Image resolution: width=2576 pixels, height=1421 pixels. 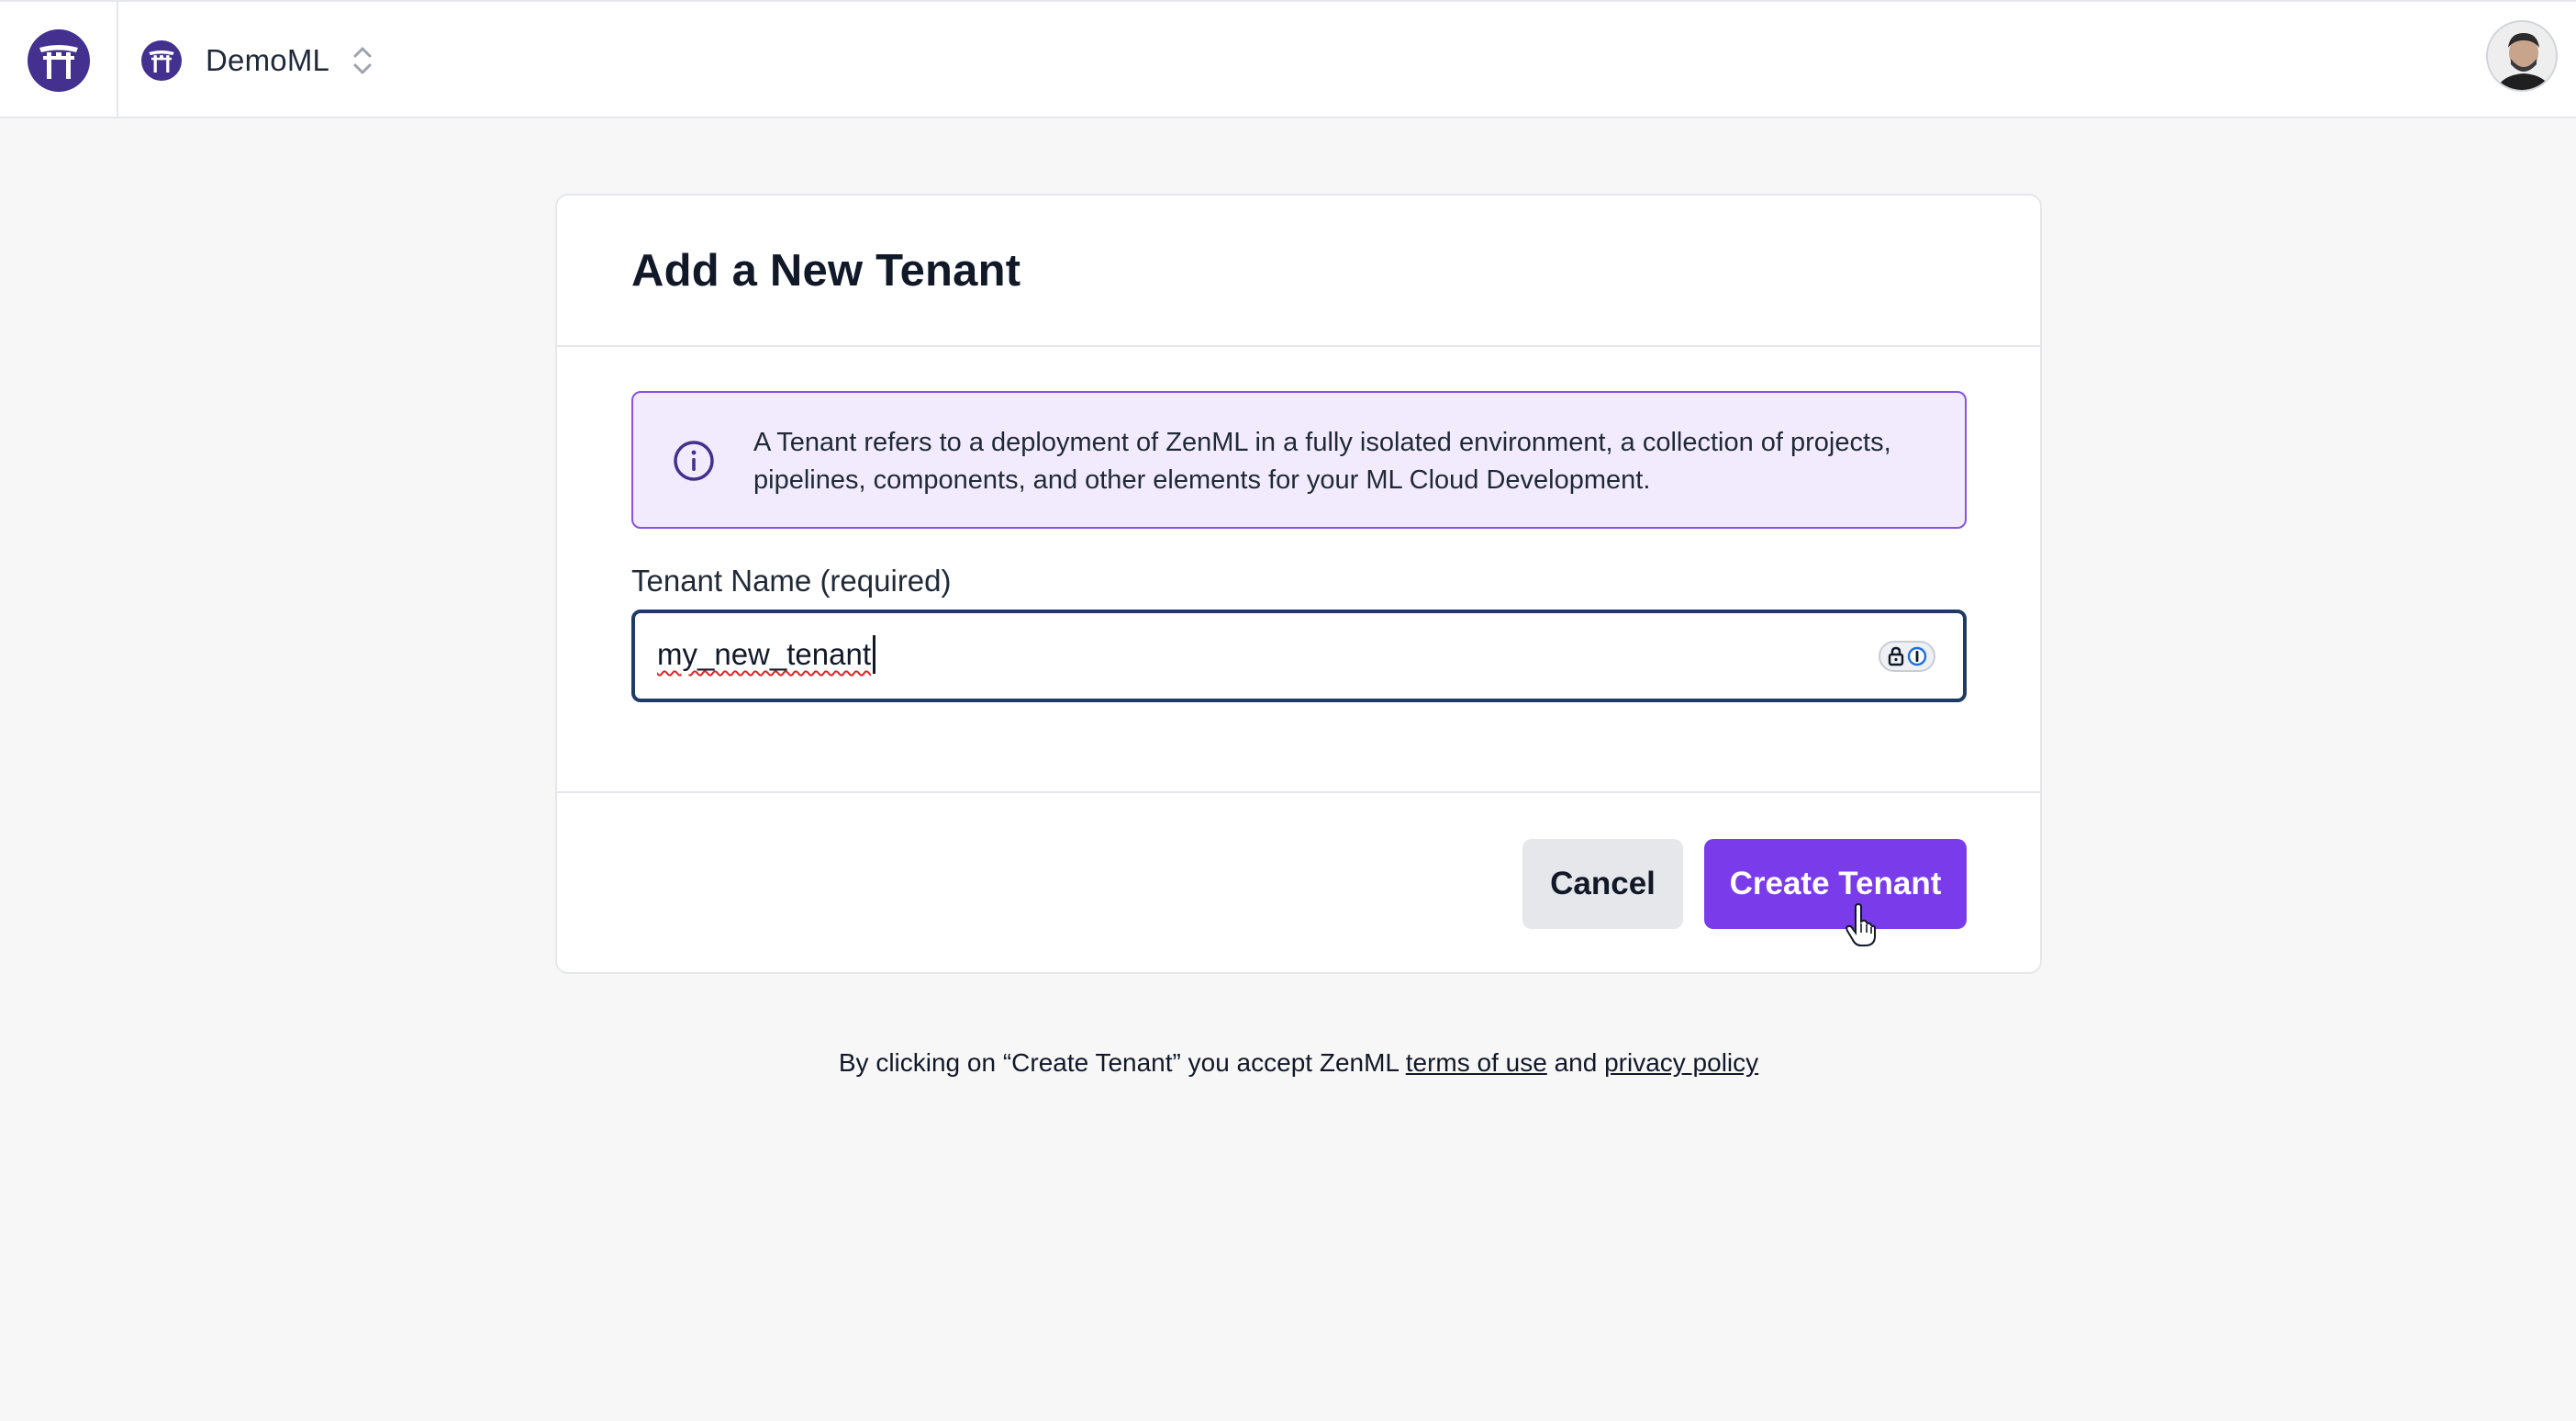 I want to click on legal-and: and, so click(x=1576, y=1062).